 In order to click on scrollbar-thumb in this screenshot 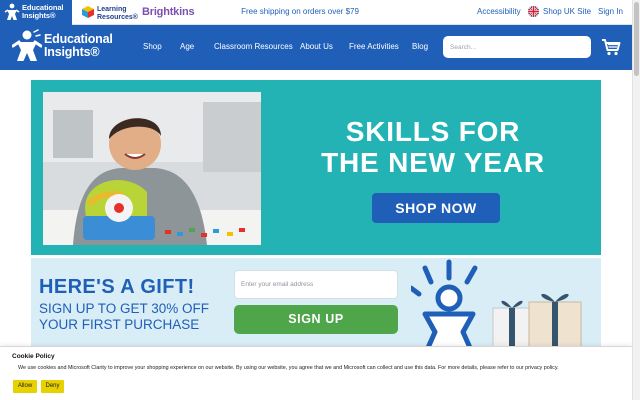, I will do `click(636, 39)`.